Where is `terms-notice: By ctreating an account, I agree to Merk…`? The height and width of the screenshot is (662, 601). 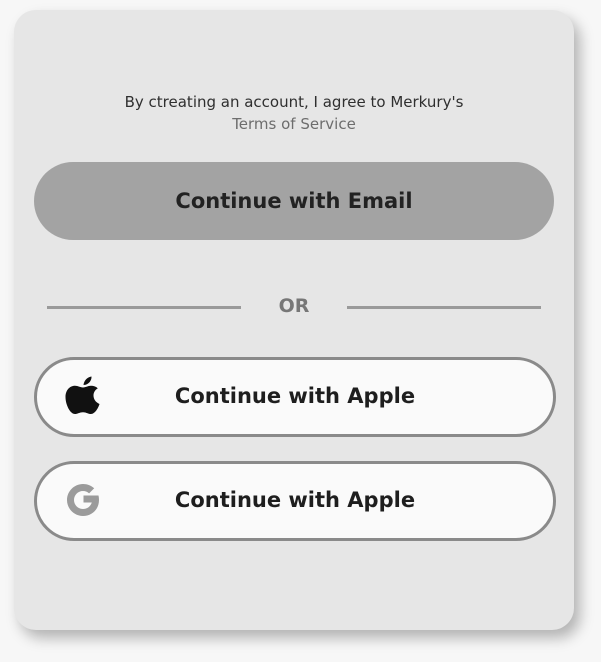 terms-notice: By ctreating an account, I agree to Merk… is located at coordinates (294, 113).